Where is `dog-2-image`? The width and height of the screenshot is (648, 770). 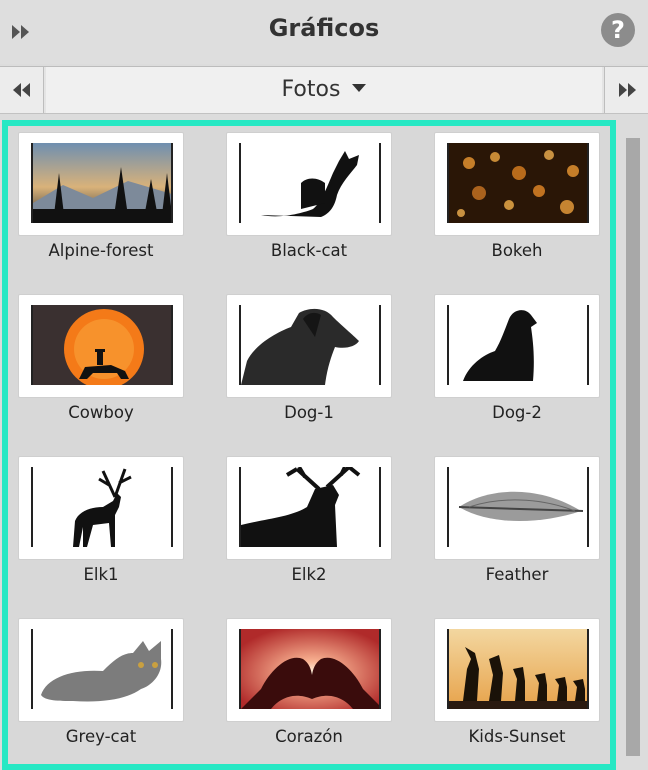 dog-2-image is located at coordinates (518, 345).